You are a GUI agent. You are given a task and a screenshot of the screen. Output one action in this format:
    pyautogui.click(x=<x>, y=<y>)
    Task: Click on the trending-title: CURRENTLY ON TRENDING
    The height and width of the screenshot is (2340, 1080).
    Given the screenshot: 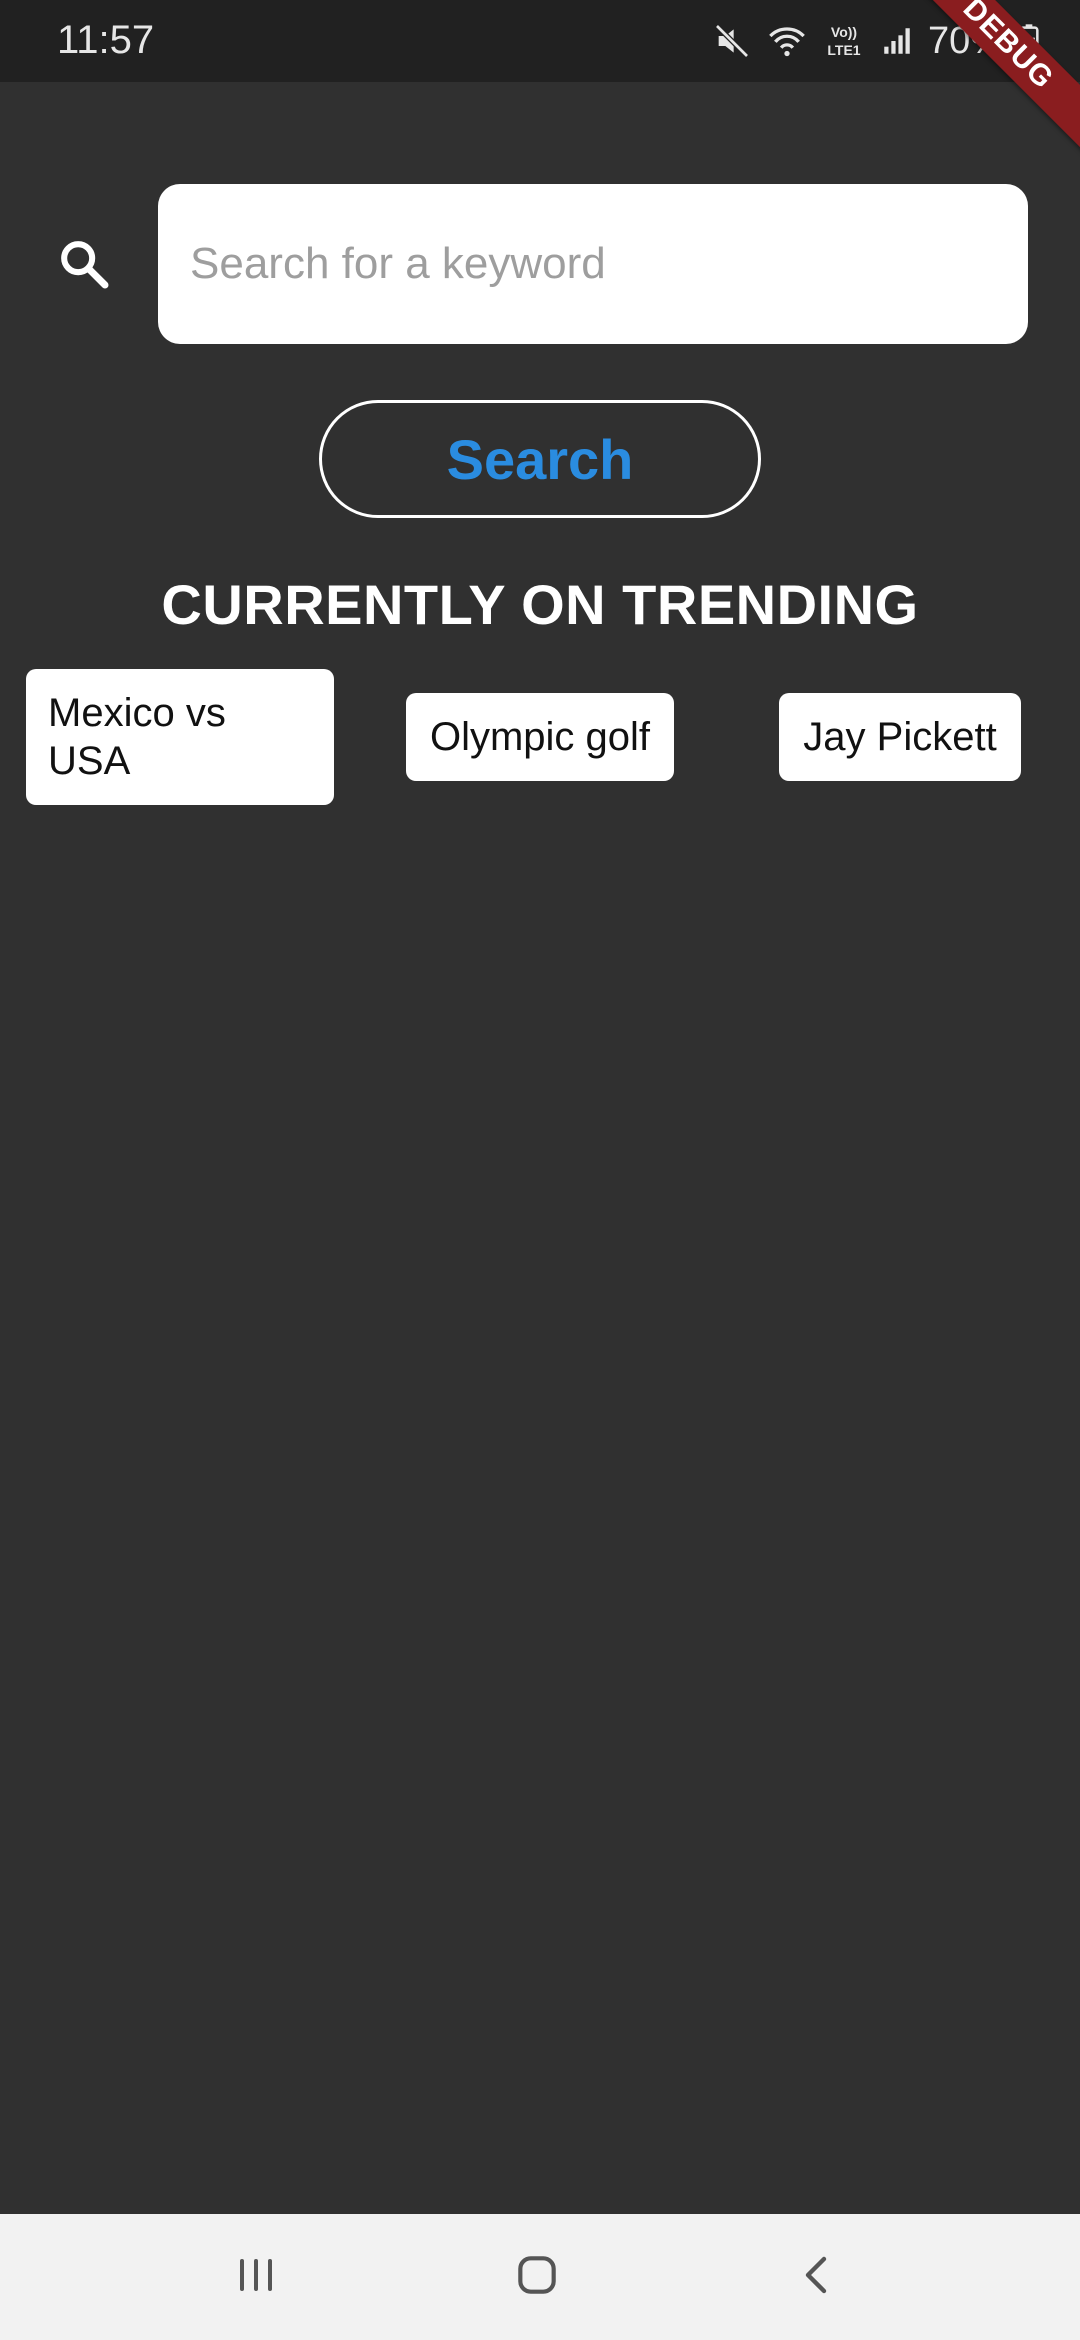 What is the action you would take?
    pyautogui.click(x=540, y=604)
    